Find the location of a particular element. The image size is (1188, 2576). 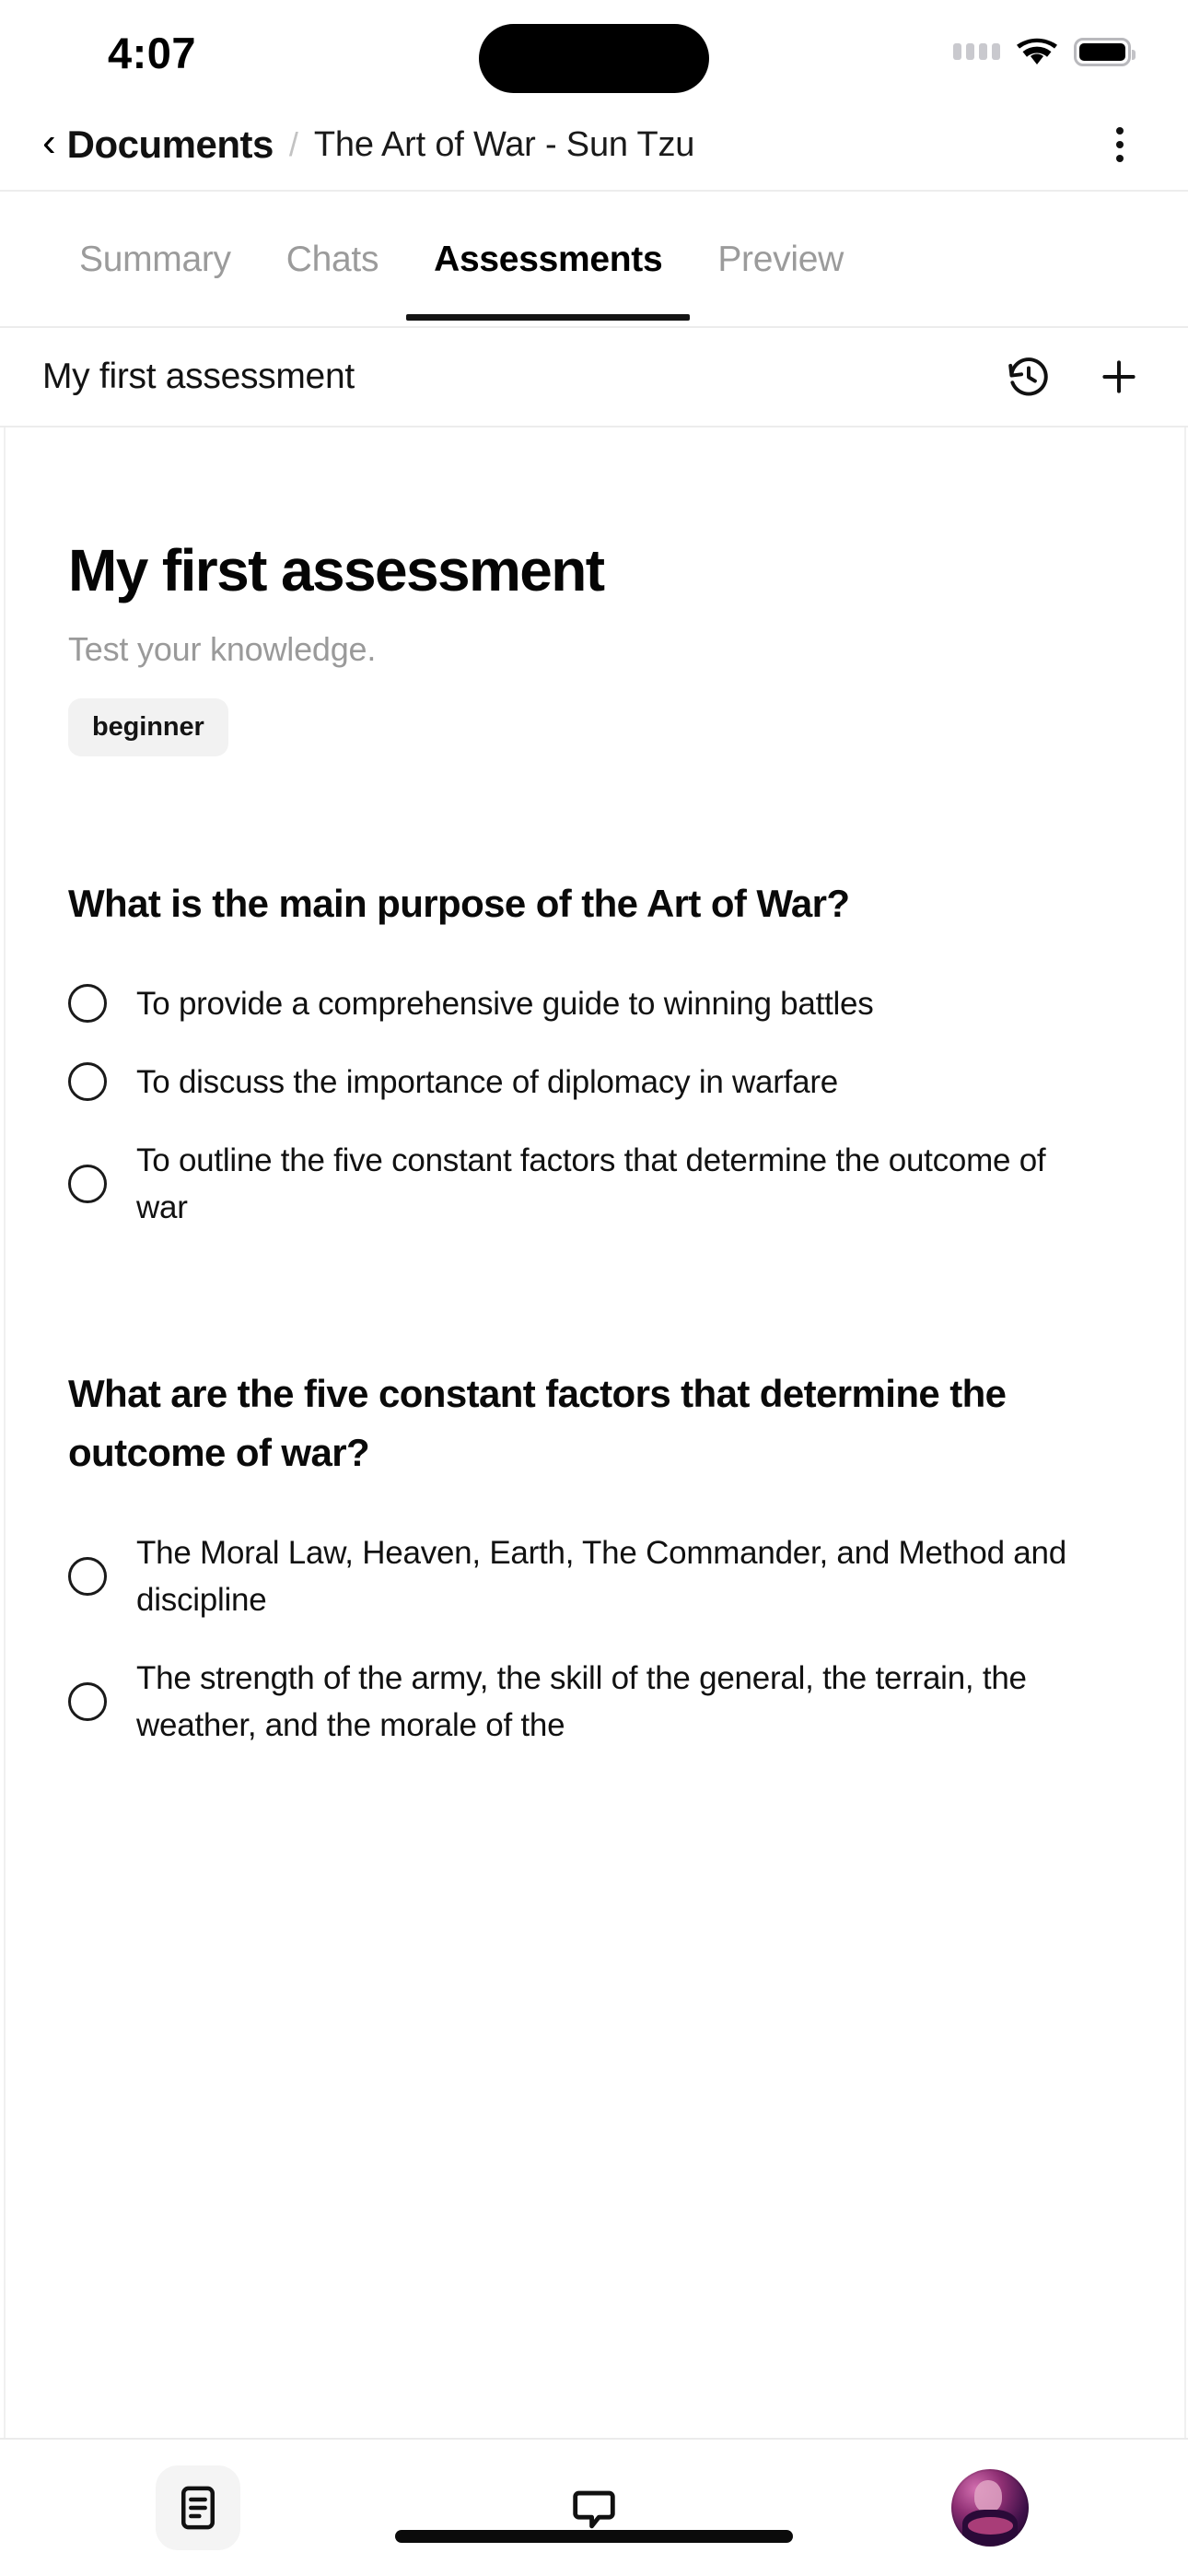

assessment-toolbar: My first assessment is located at coordinates (594, 377).